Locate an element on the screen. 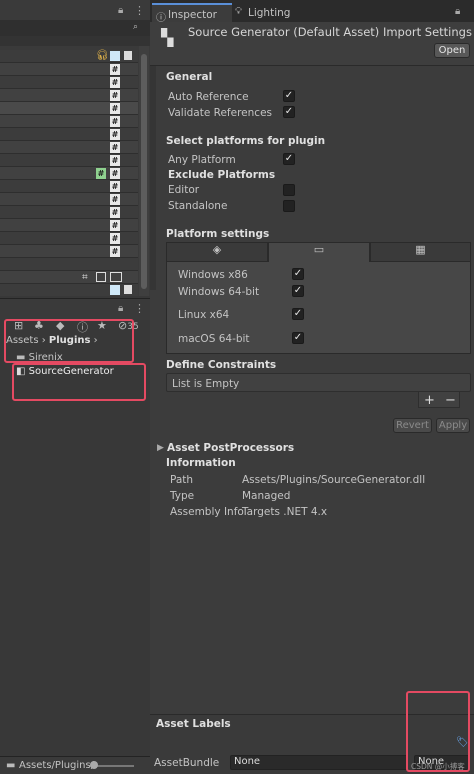 The width and height of the screenshot is (474, 774). standalone-label: Standalone is located at coordinates (198, 206).